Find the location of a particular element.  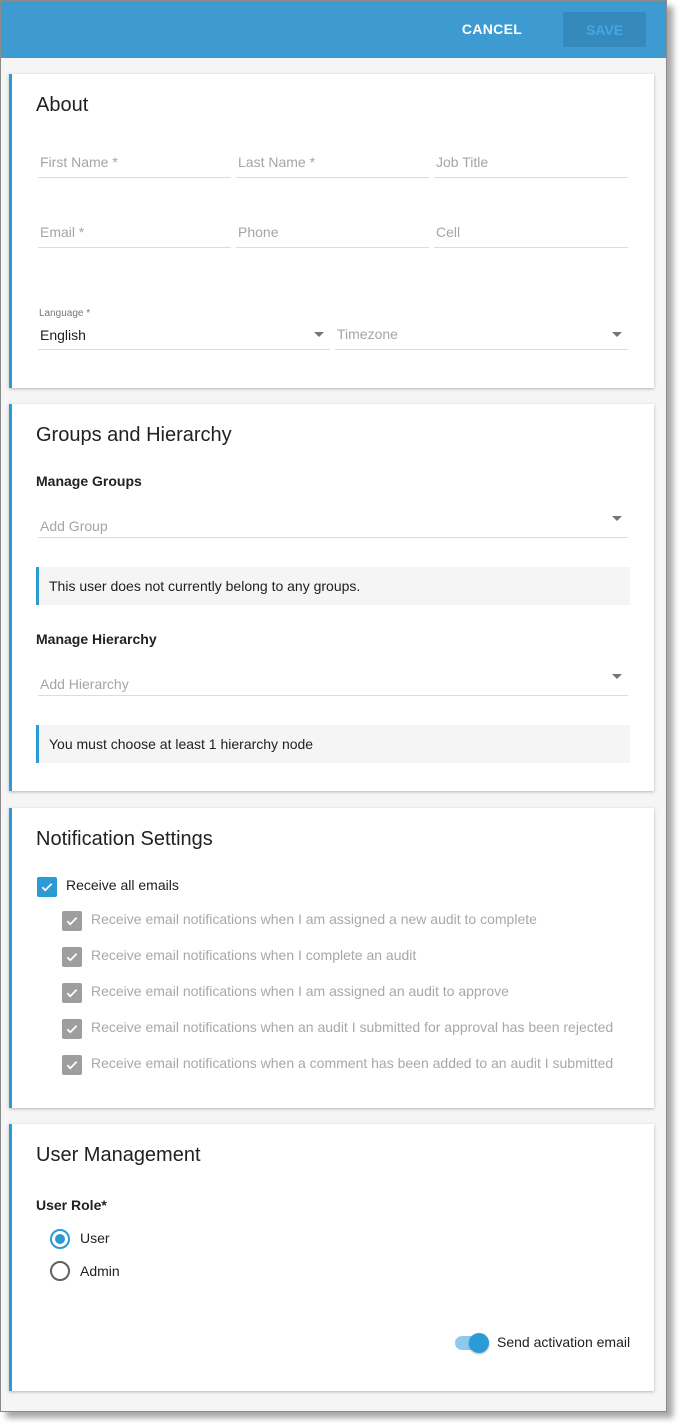

toggle-thumb is located at coordinates (479, 1343).